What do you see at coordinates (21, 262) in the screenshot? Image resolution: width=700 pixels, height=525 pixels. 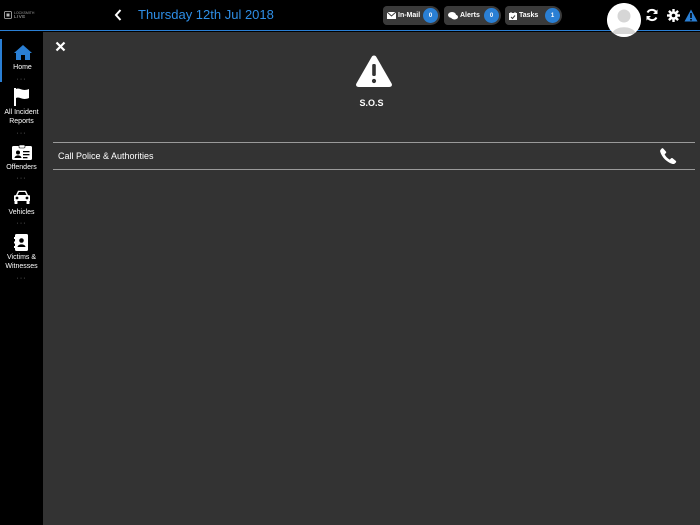 I see `sidebar-item-label: Victims & Witnesses` at bounding box center [21, 262].